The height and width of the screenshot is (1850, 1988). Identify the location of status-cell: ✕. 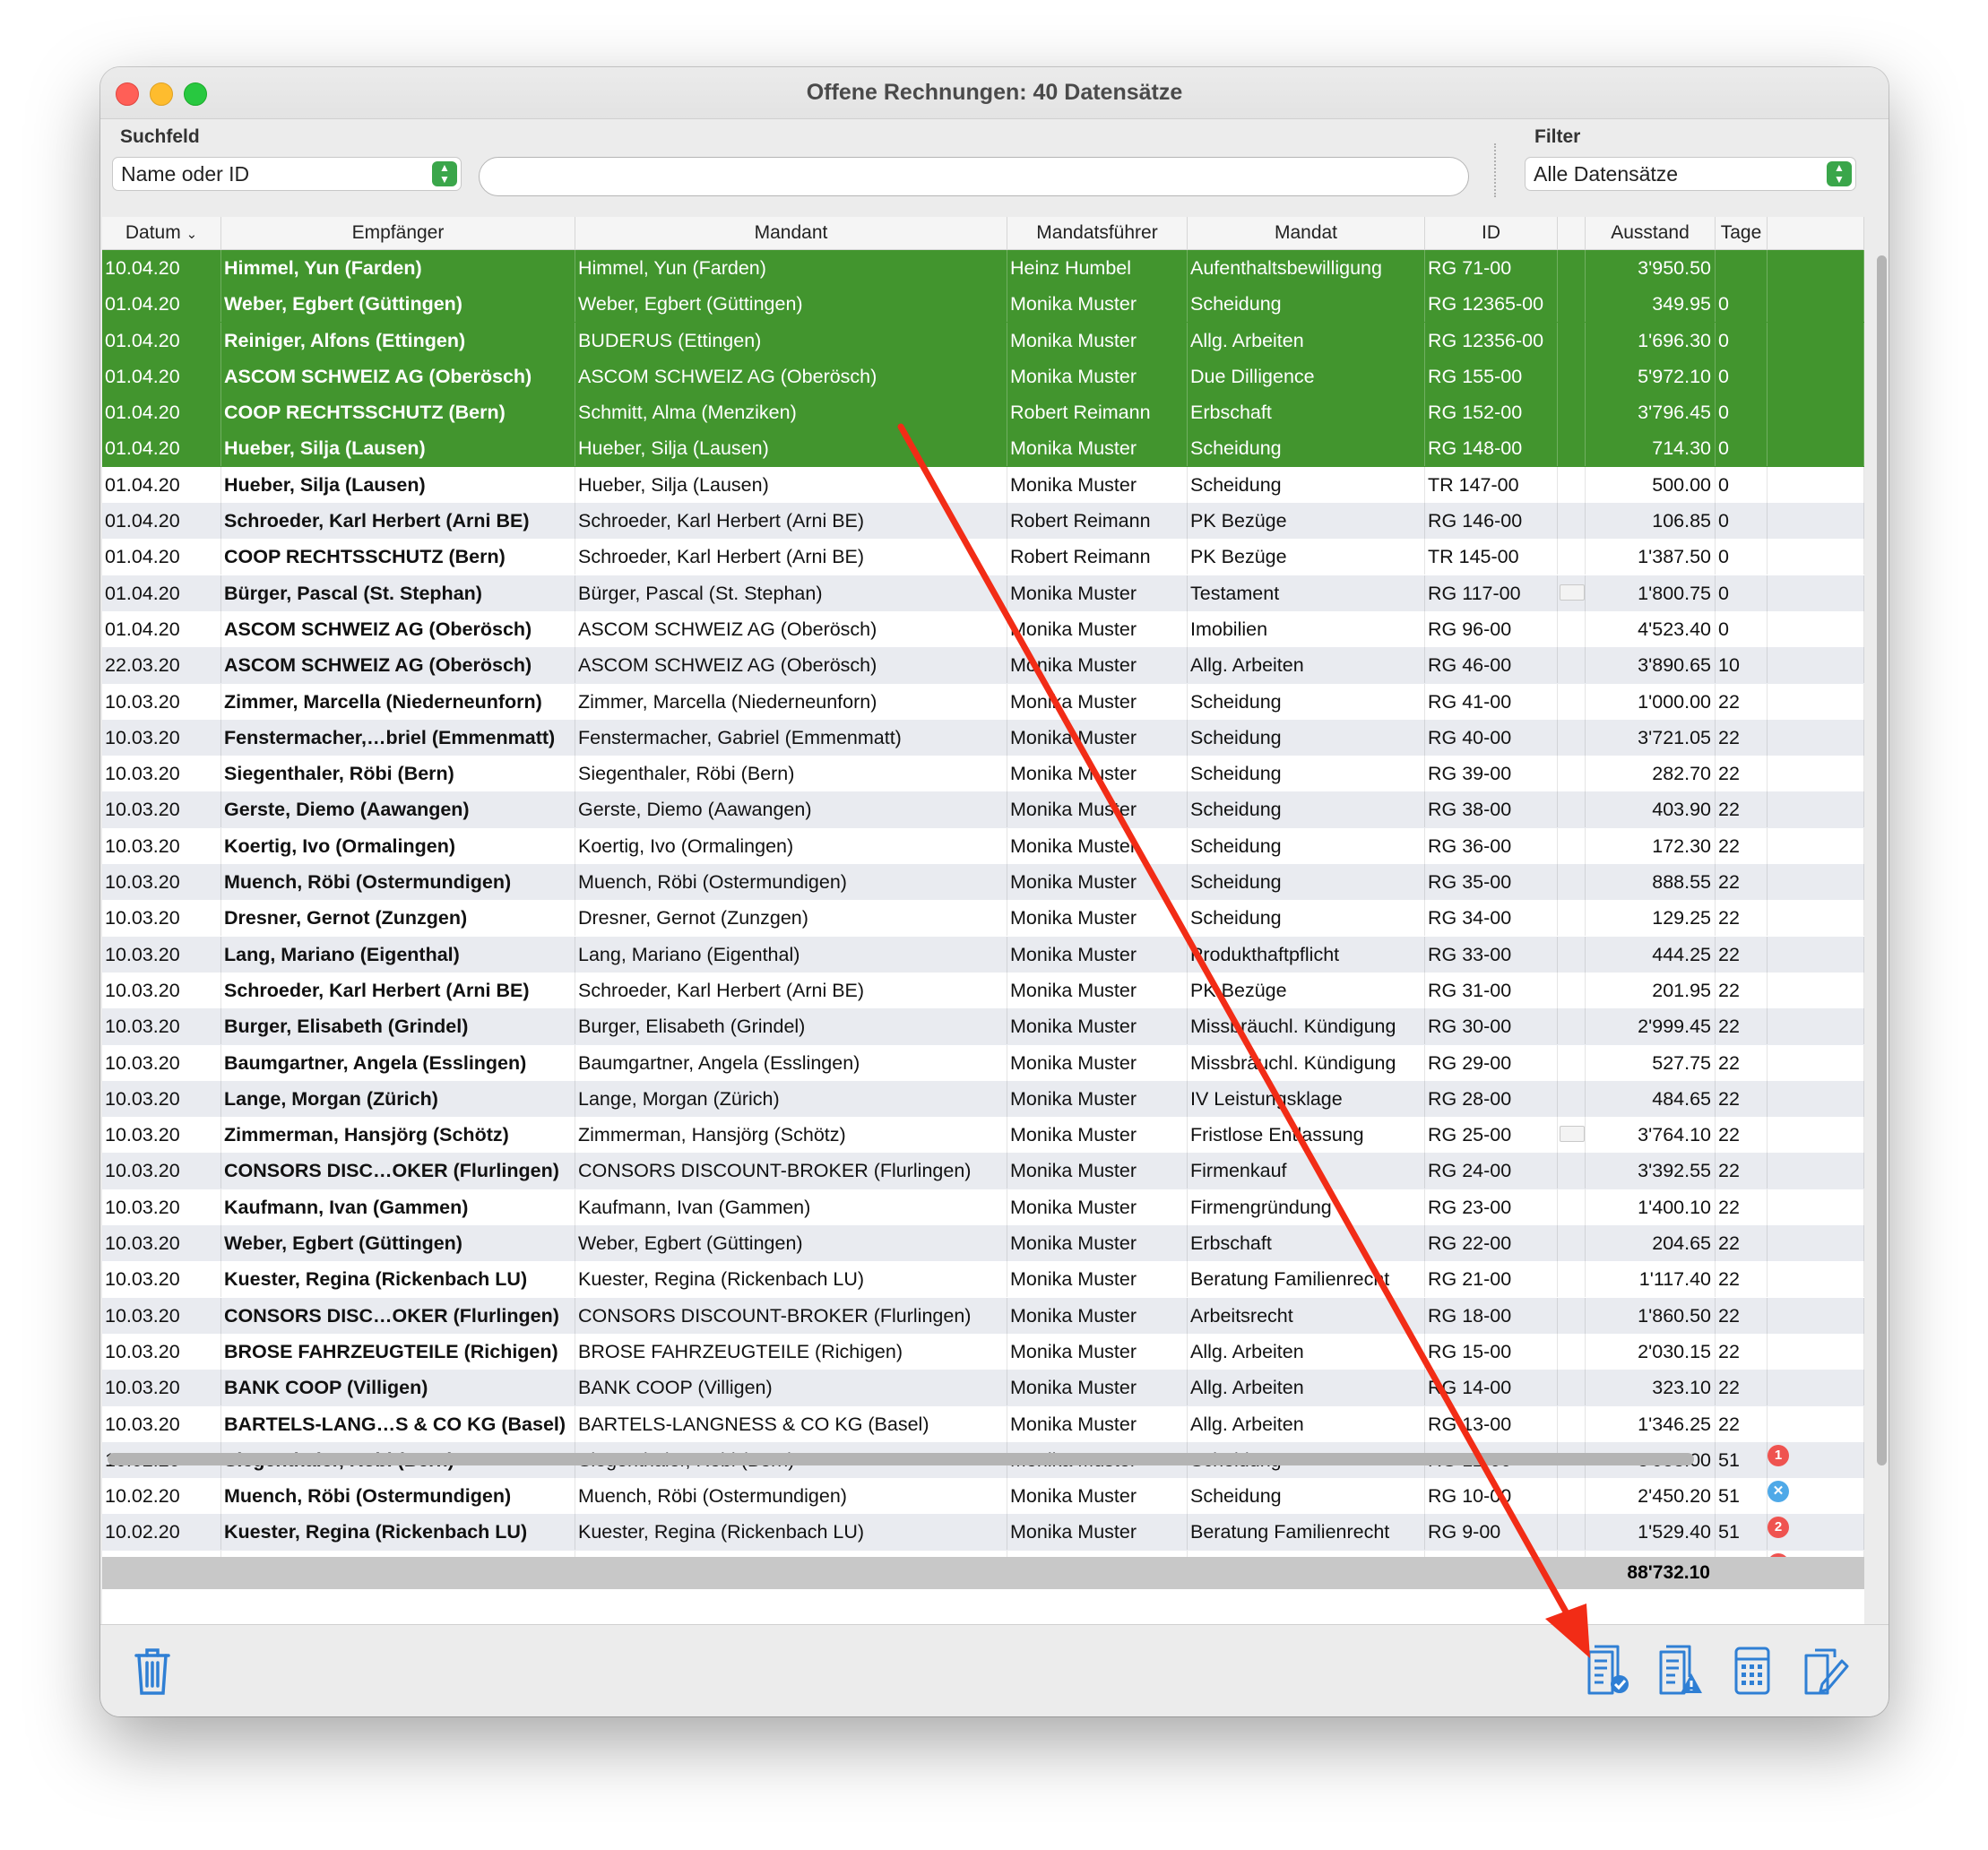
(1816, 1496).